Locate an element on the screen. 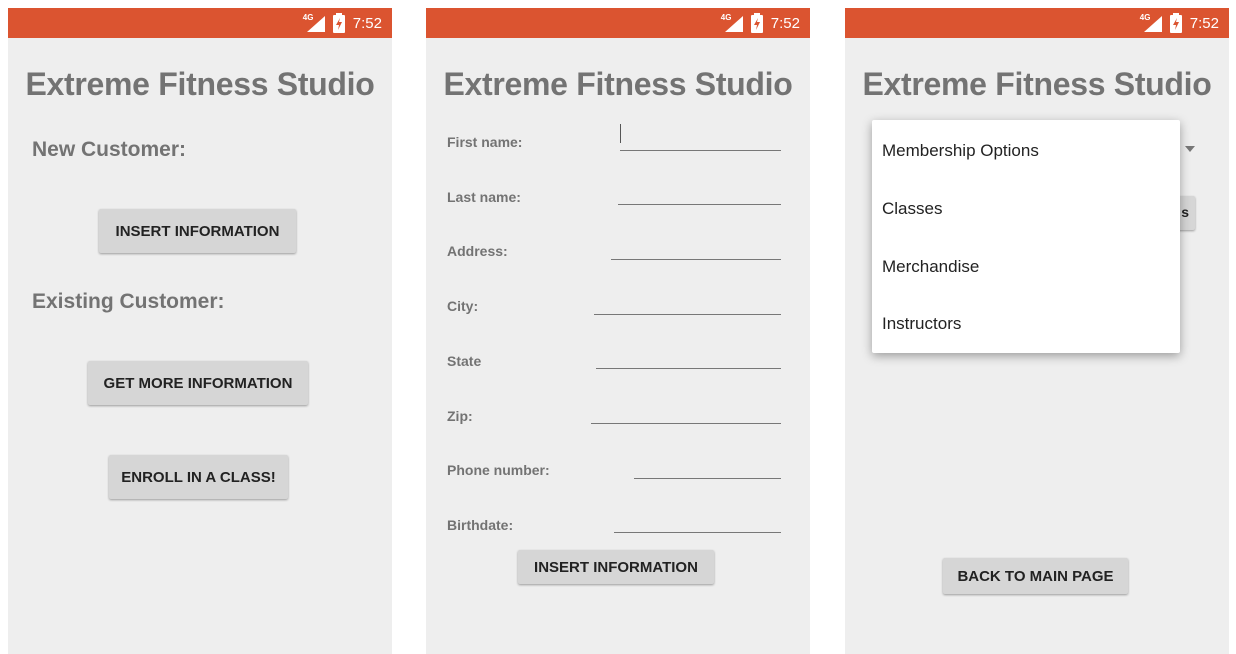 The image size is (1236, 654). address-label: Address: is located at coordinates (477, 251).